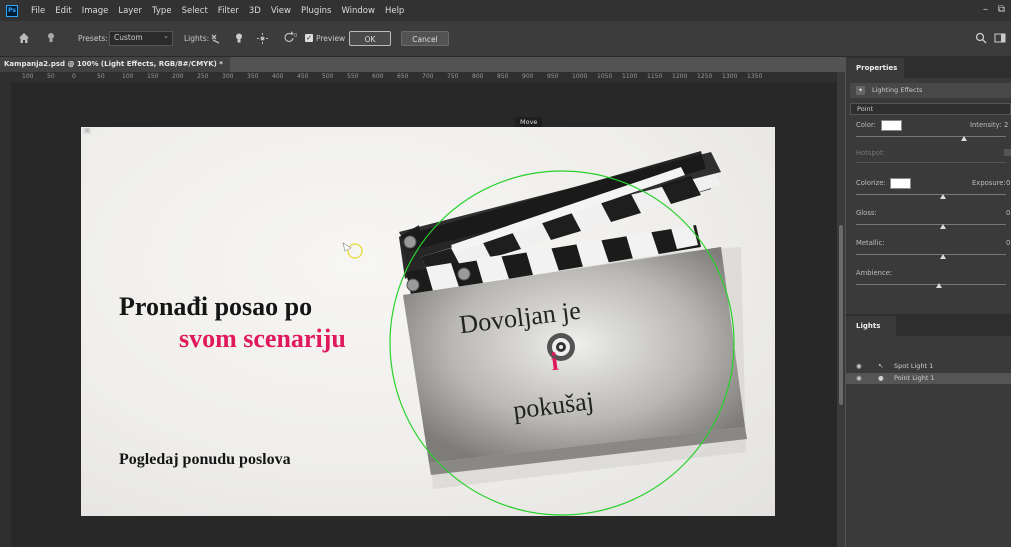 Image resolution: width=1011 pixels, height=547 pixels. Describe the element at coordinates (453, 76) in the screenshot. I see `ruler-tick-label: 750` at that location.